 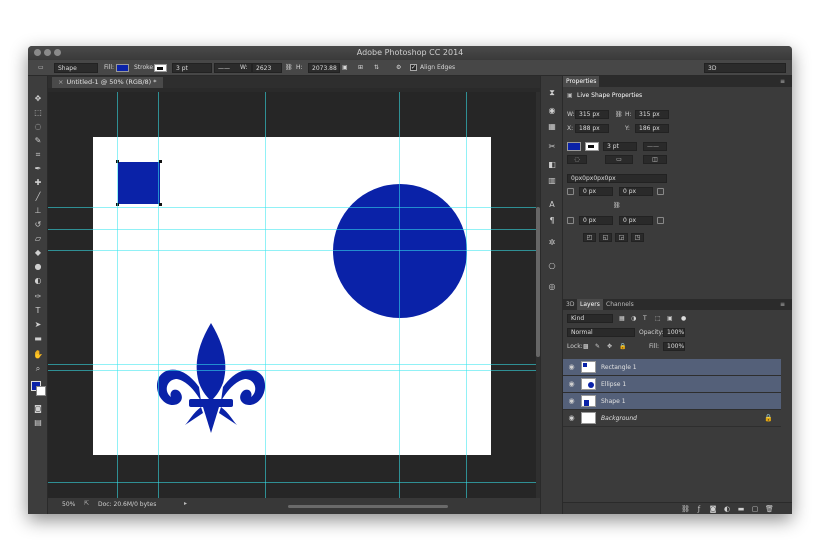 What do you see at coordinates (38, 408) in the screenshot?
I see `quick-mask-icon: ◙` at bounding box center [38, 408].